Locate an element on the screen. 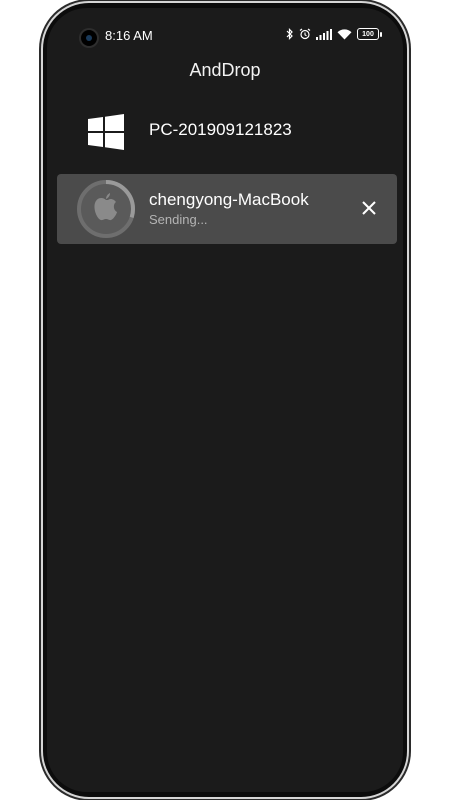 This screenshot has height=800, width=450. windows-icon is located at coordinates (106, 132).